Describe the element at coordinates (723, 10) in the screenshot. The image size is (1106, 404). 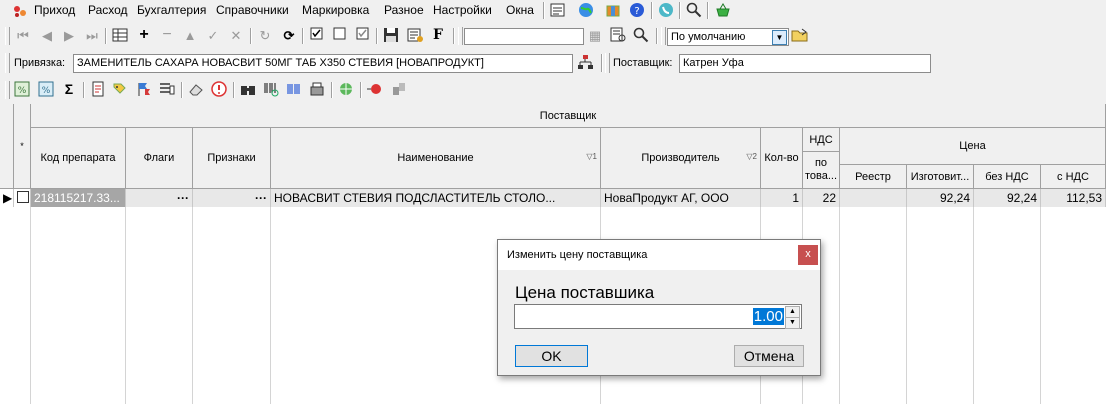
I see `basket-icon` at that location.